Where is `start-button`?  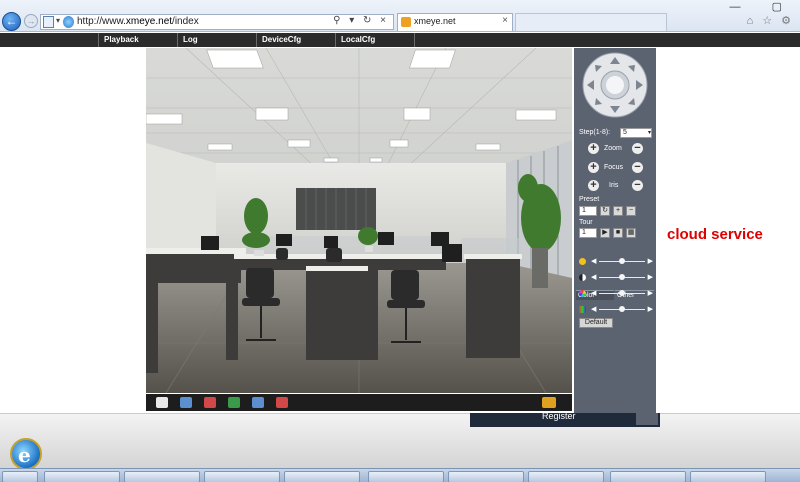
start-button is located at coordinates (20, 476).